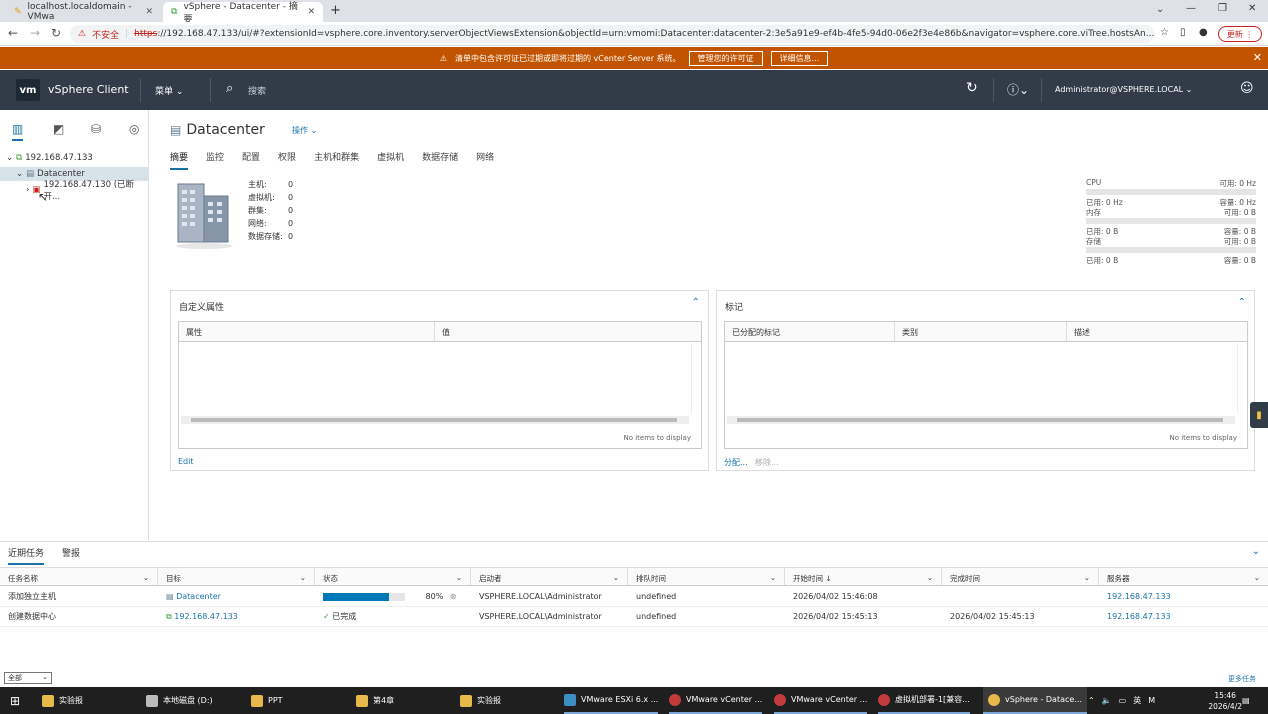 The height and width of the screenshot is (714, 1268). What do you see at coordinates (304, 130) in the screenshot?
I see `actions-menu: 操作 ⌄` at bounding box center [304, 130].